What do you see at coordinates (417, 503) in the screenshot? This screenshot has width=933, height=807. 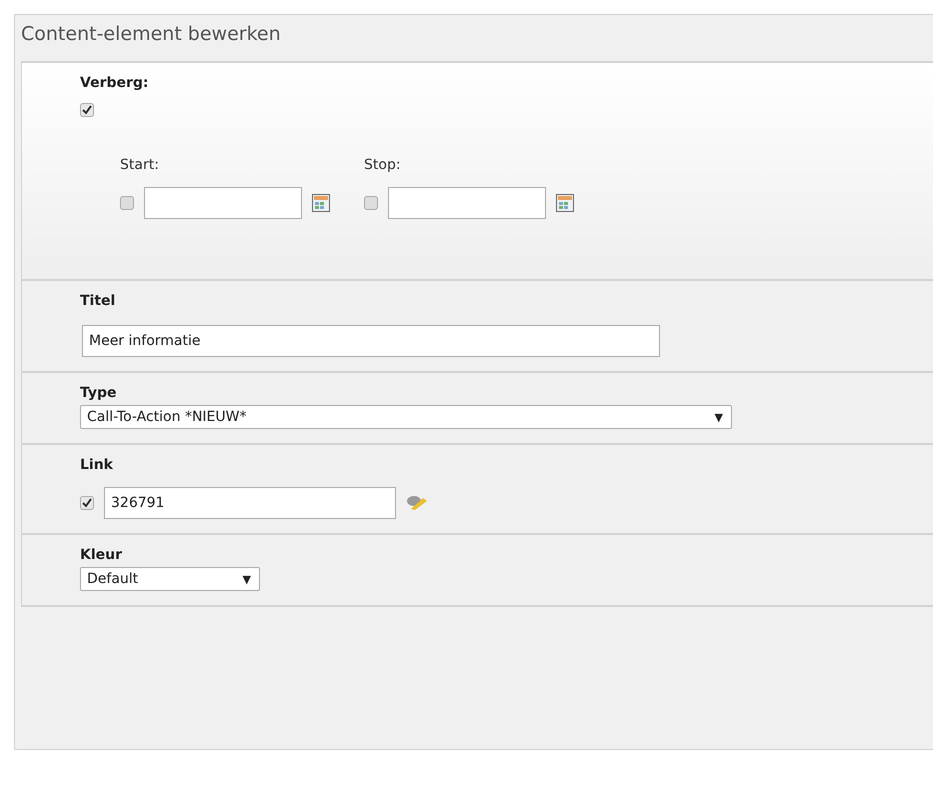 I see `pencil-icon` at bounding box center [417, 503].